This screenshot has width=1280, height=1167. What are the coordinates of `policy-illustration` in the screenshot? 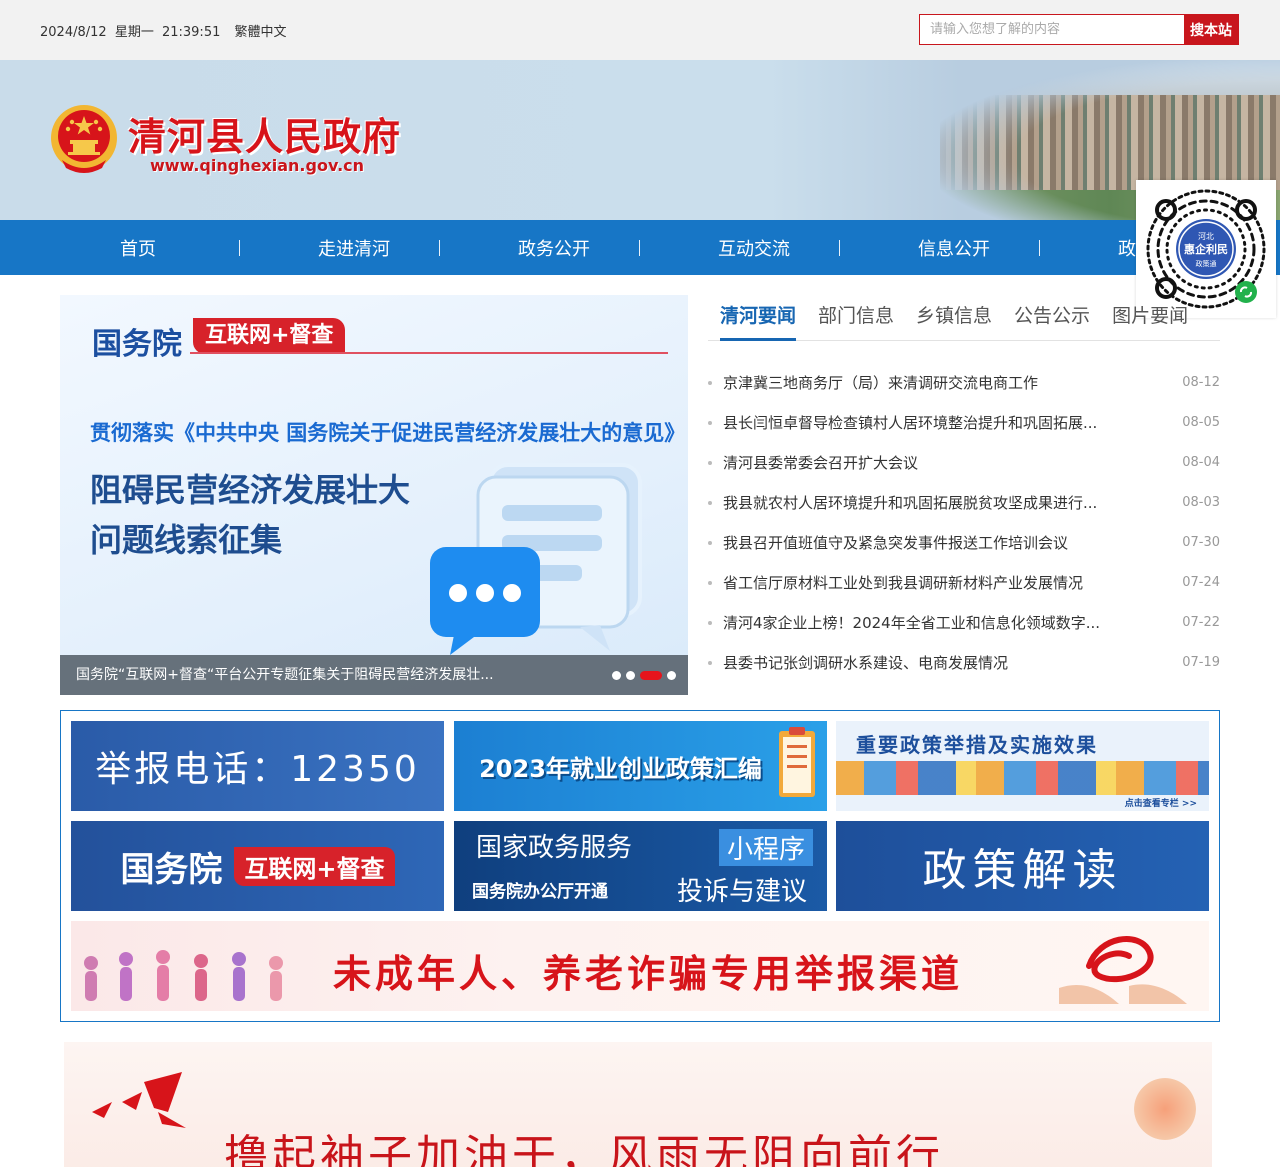 It's located at (1022, 778).